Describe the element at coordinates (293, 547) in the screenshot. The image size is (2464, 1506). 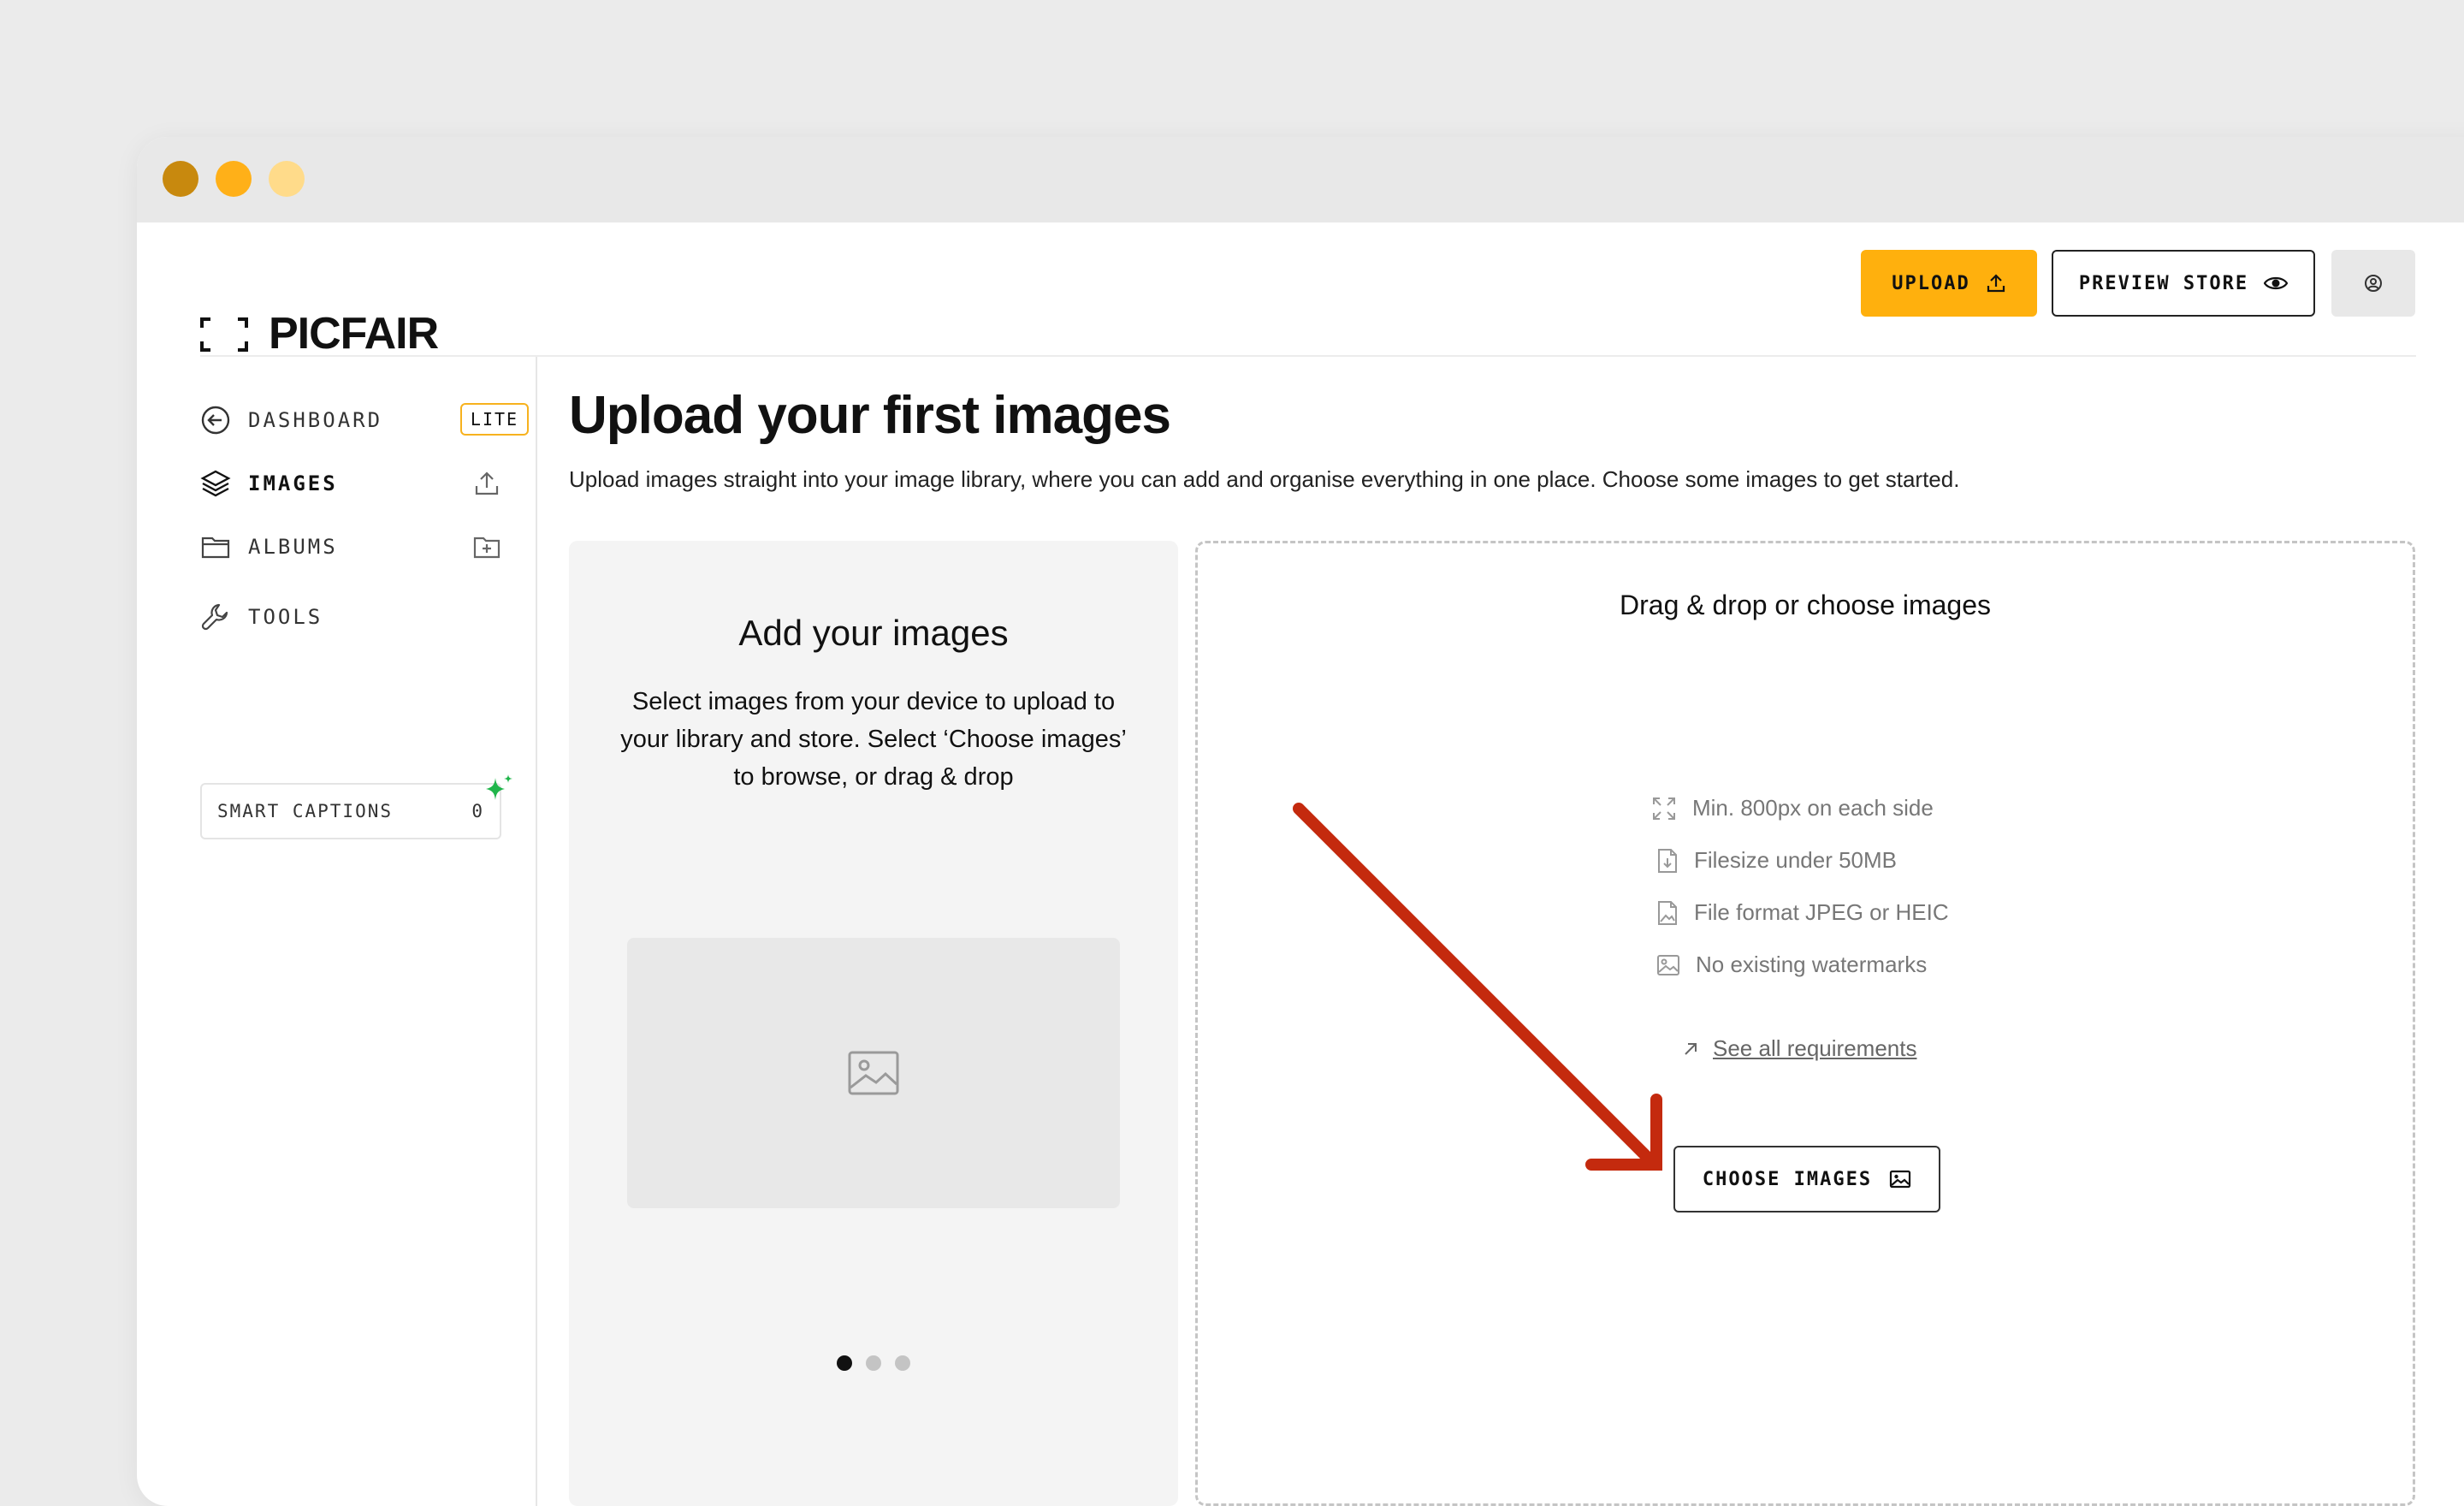
I see `sidebar-item-label: ALBUMS` at that location.